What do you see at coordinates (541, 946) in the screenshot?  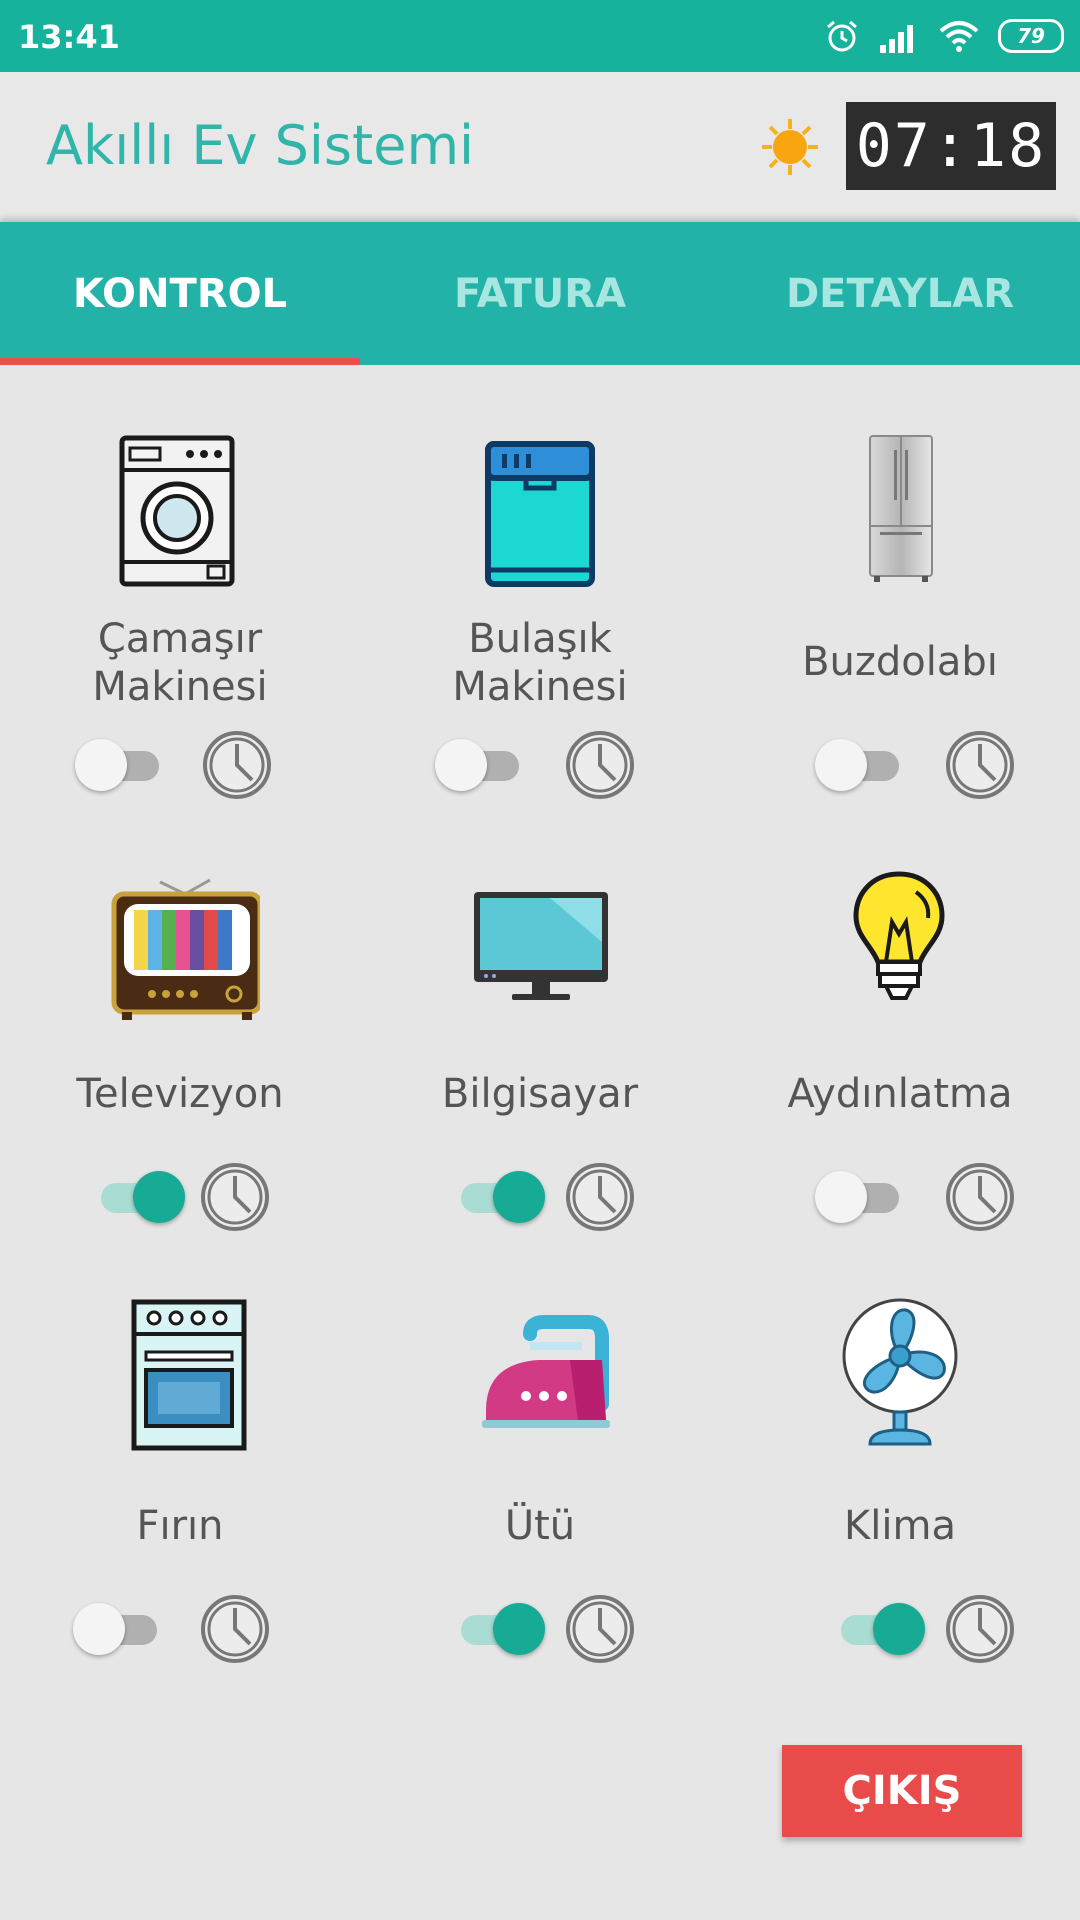 I see `monitor-icon` at bounding box center [541, 946].